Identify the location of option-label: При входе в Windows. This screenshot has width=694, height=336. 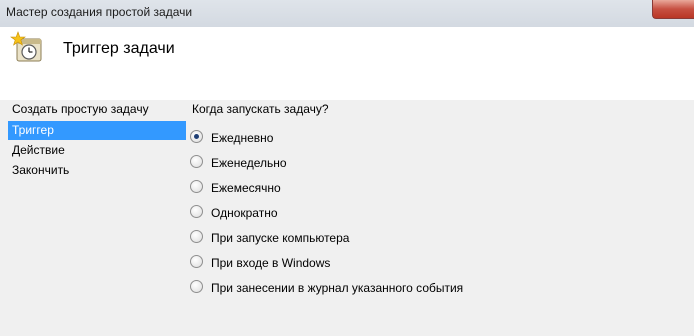
(271, 262).